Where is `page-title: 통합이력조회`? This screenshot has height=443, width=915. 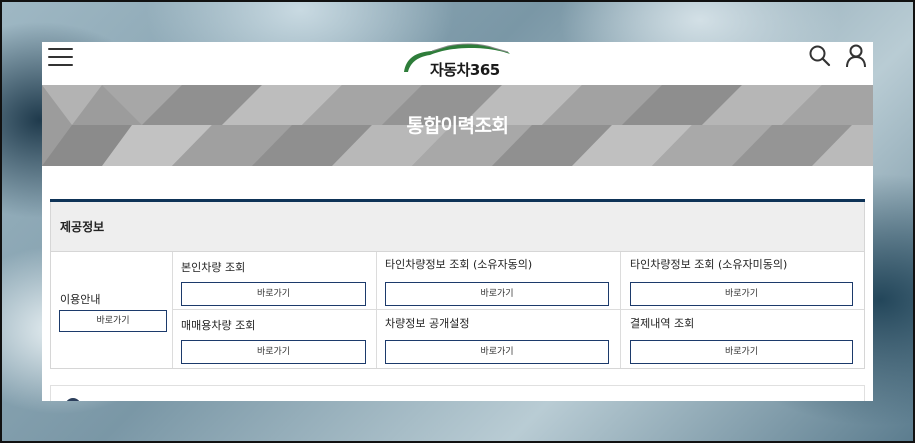
page-title: 통합이력조회 is located at coordinates (457, 126).